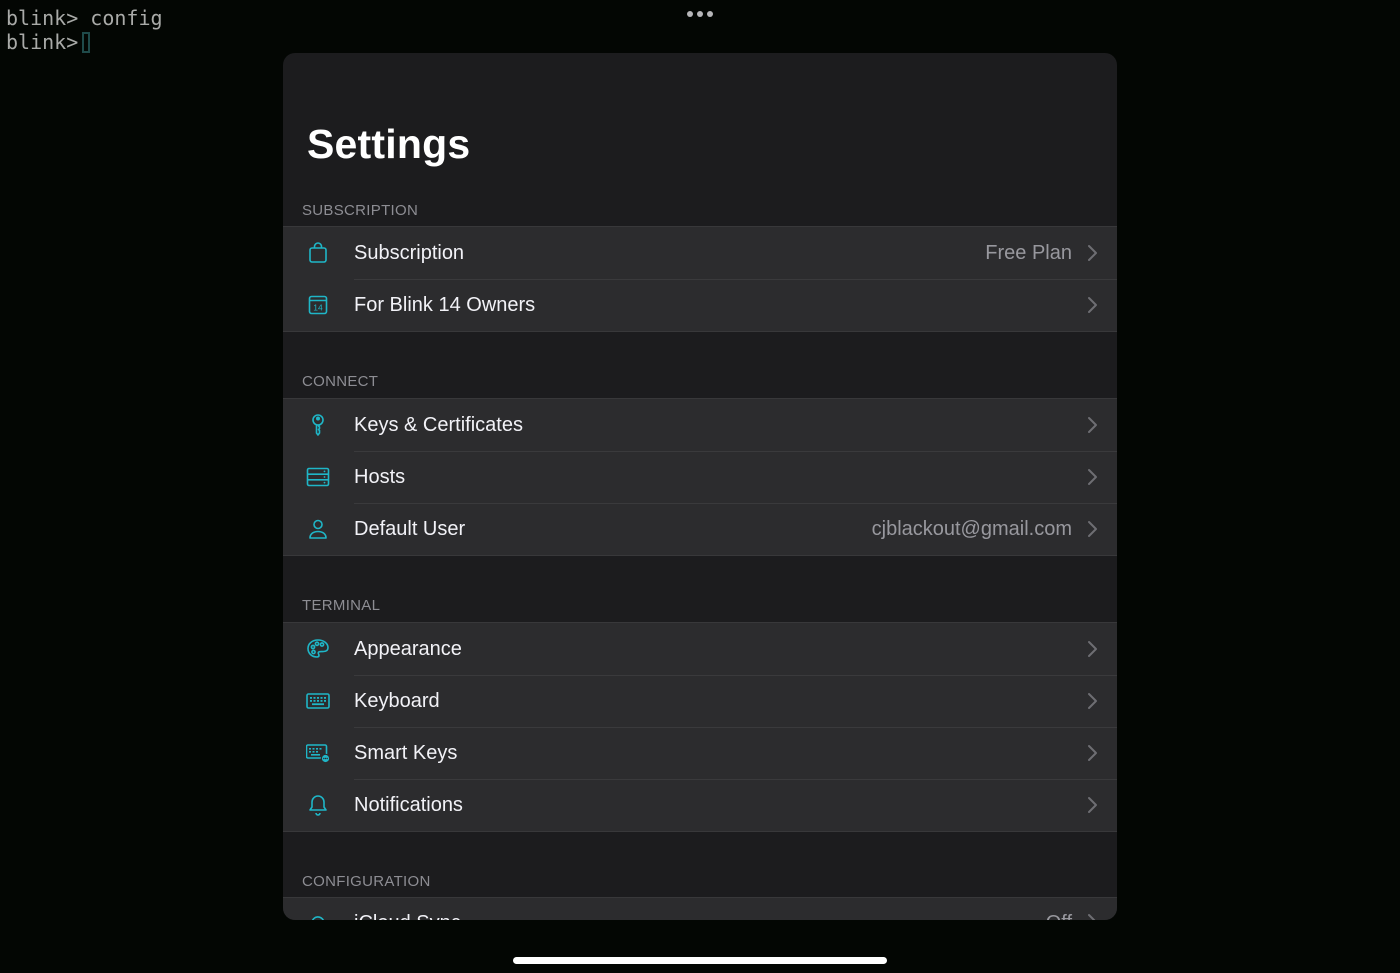  What do you see at coordinates (409, 252) in the screenshot?
I see `row-label: Subscription` at bounding box center [409, 252].